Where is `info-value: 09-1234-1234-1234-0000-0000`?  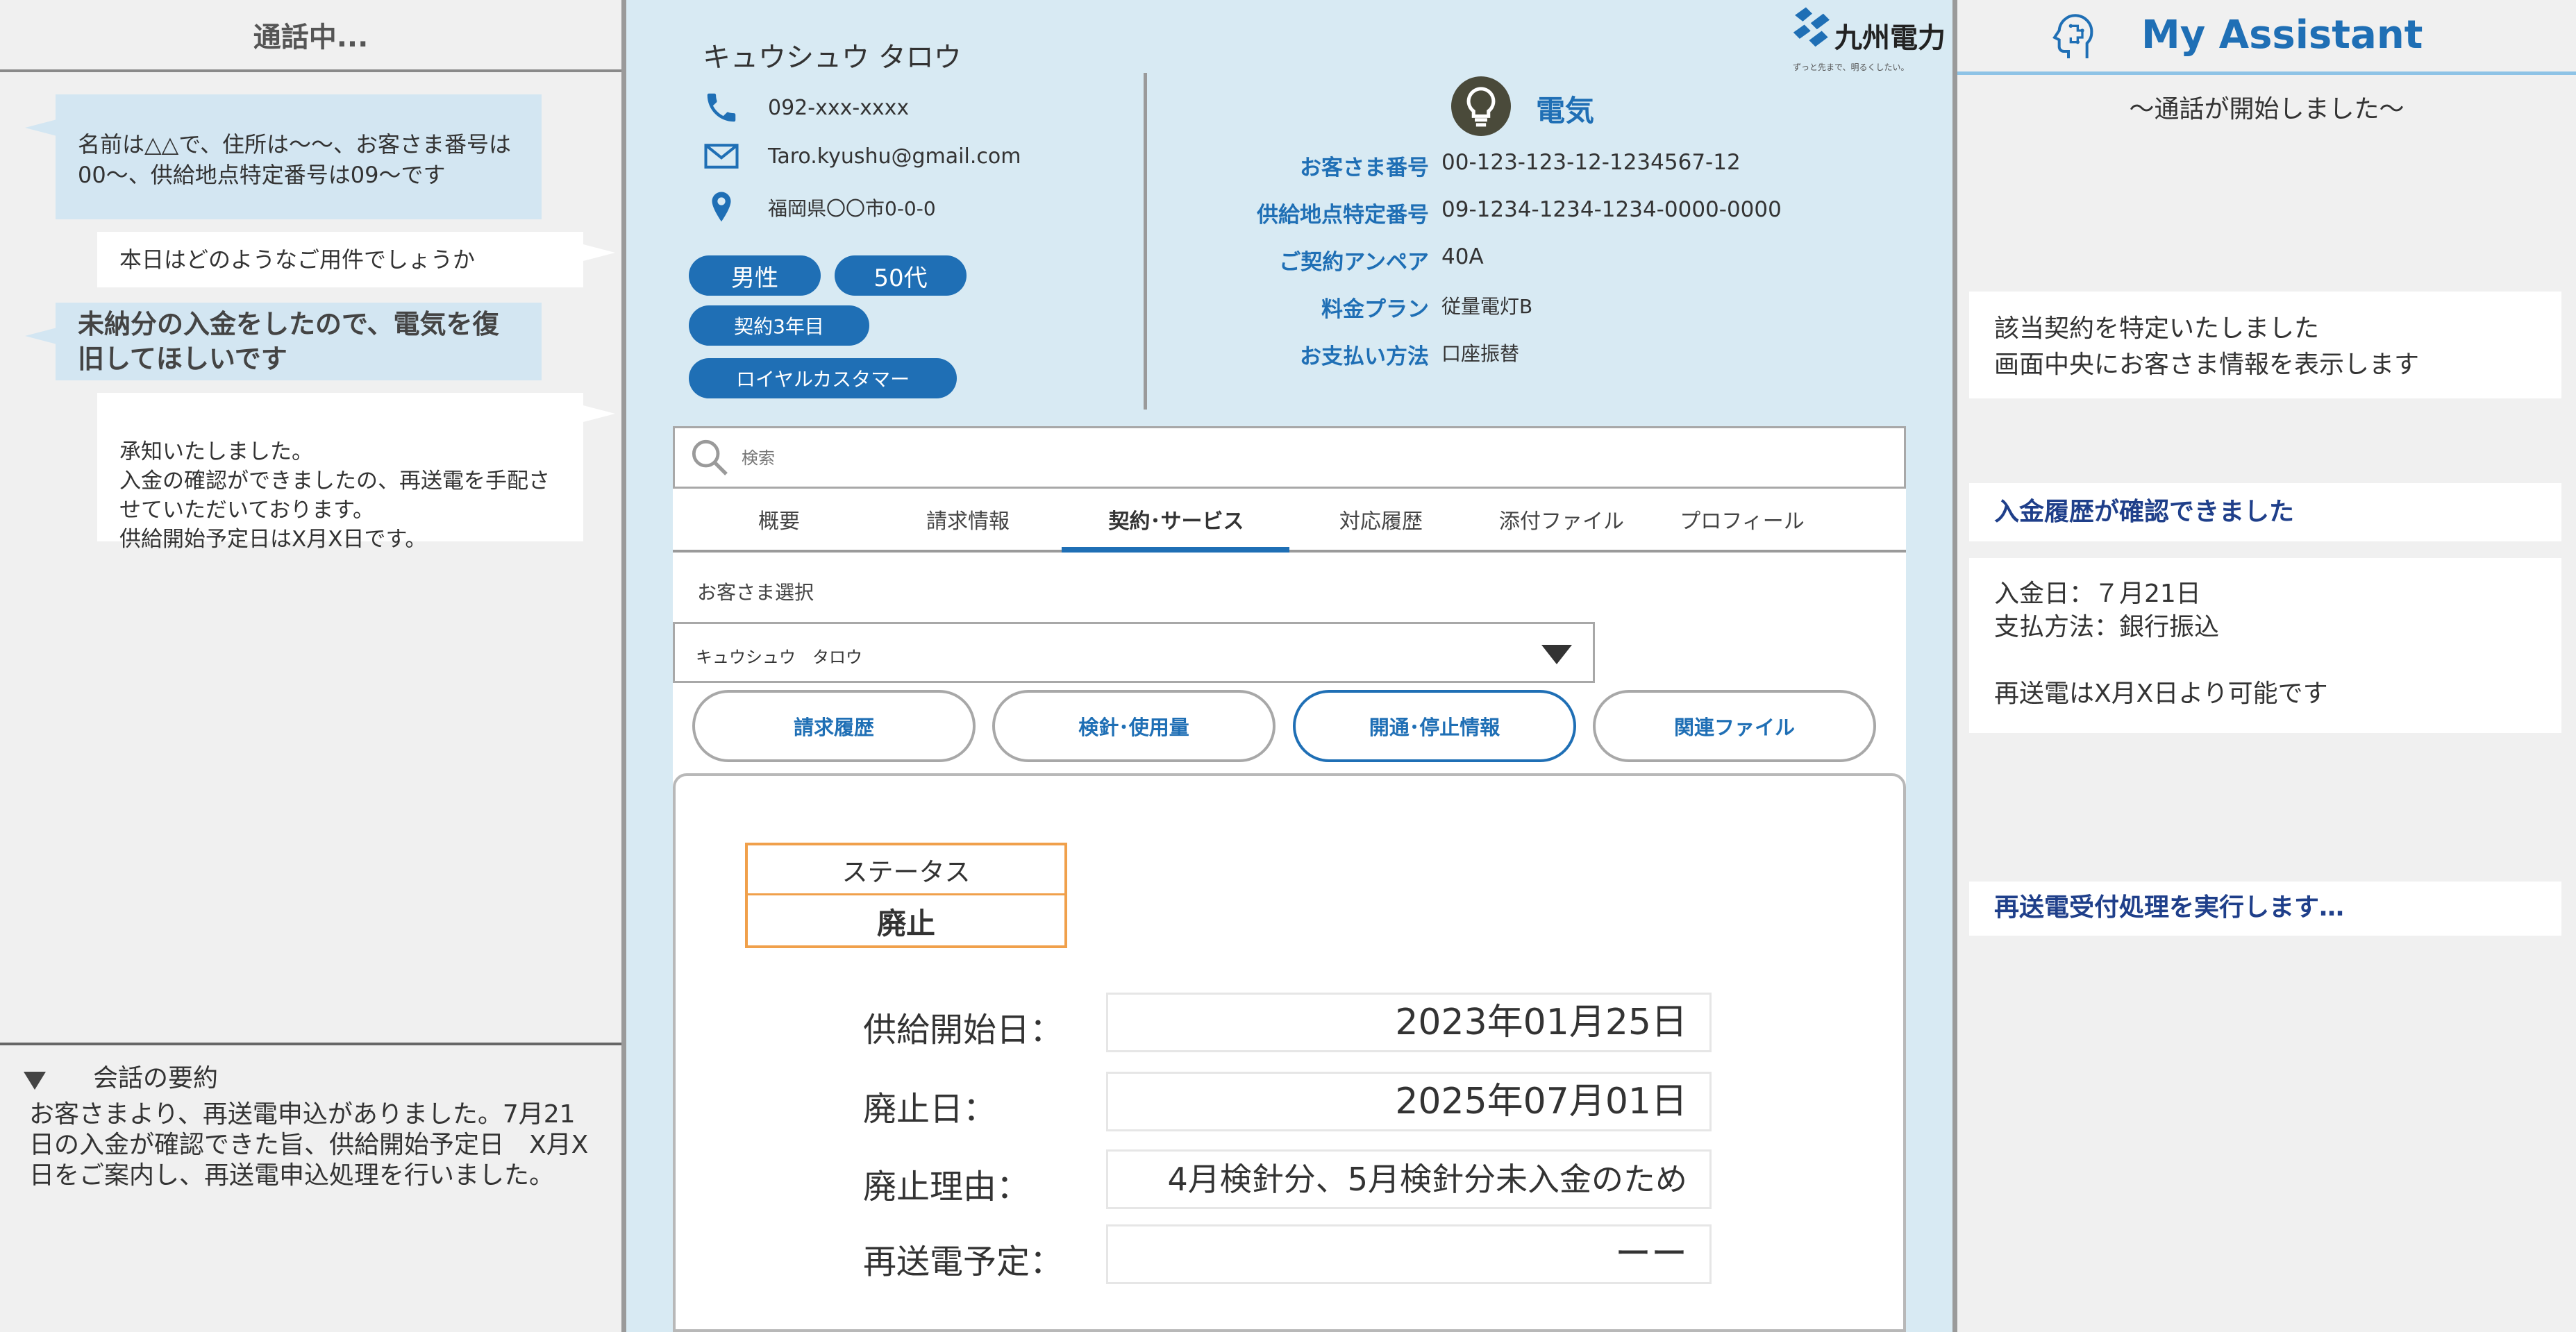
info-value: 09-1234-1234-1234-0000-0000 is located at coordinates (1611, 209).